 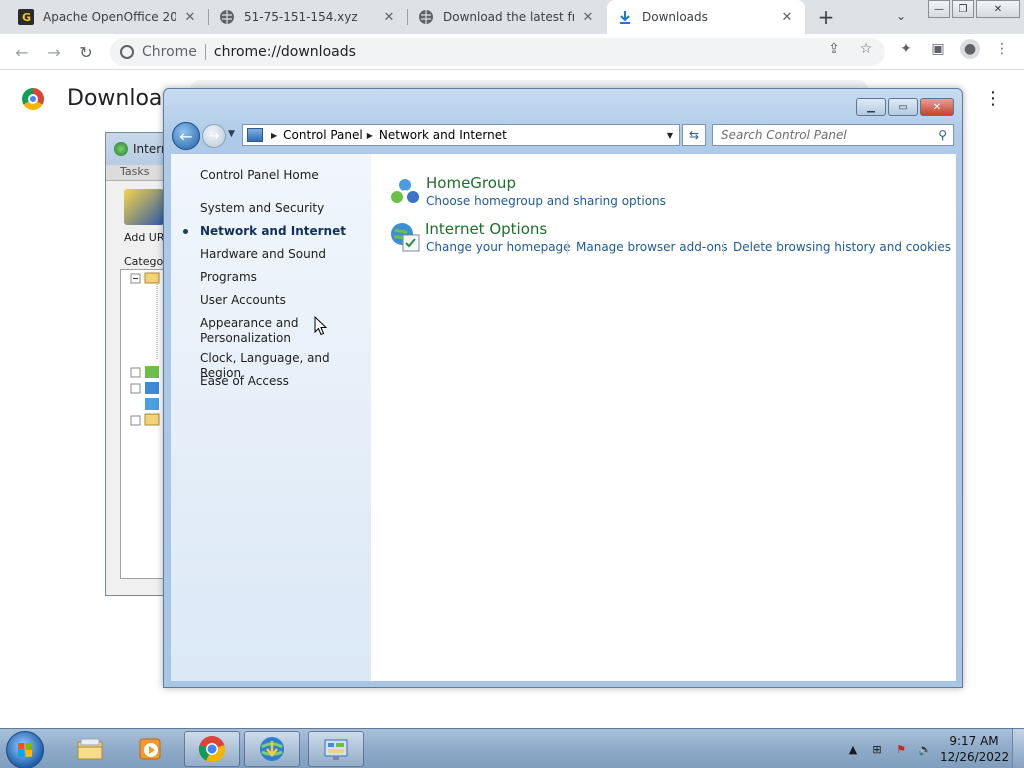 I want to click on nav-user-accounts: User Accounts, so click(x=243, y=300).